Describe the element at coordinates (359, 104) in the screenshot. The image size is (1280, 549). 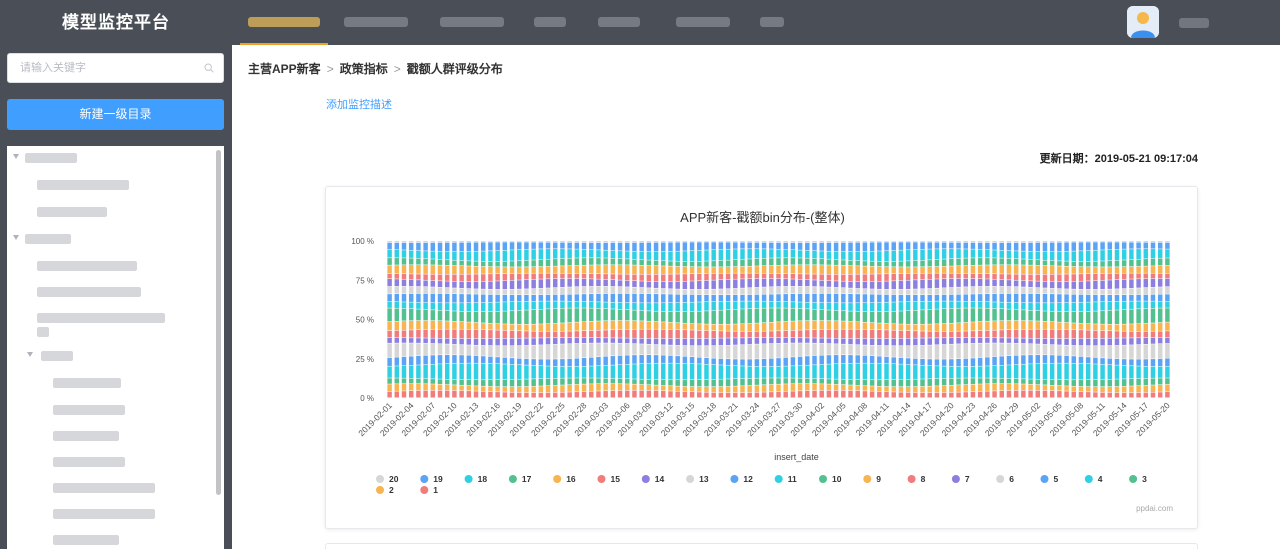
I see `add-monitor-description-link: 添加监控描述` at that location.